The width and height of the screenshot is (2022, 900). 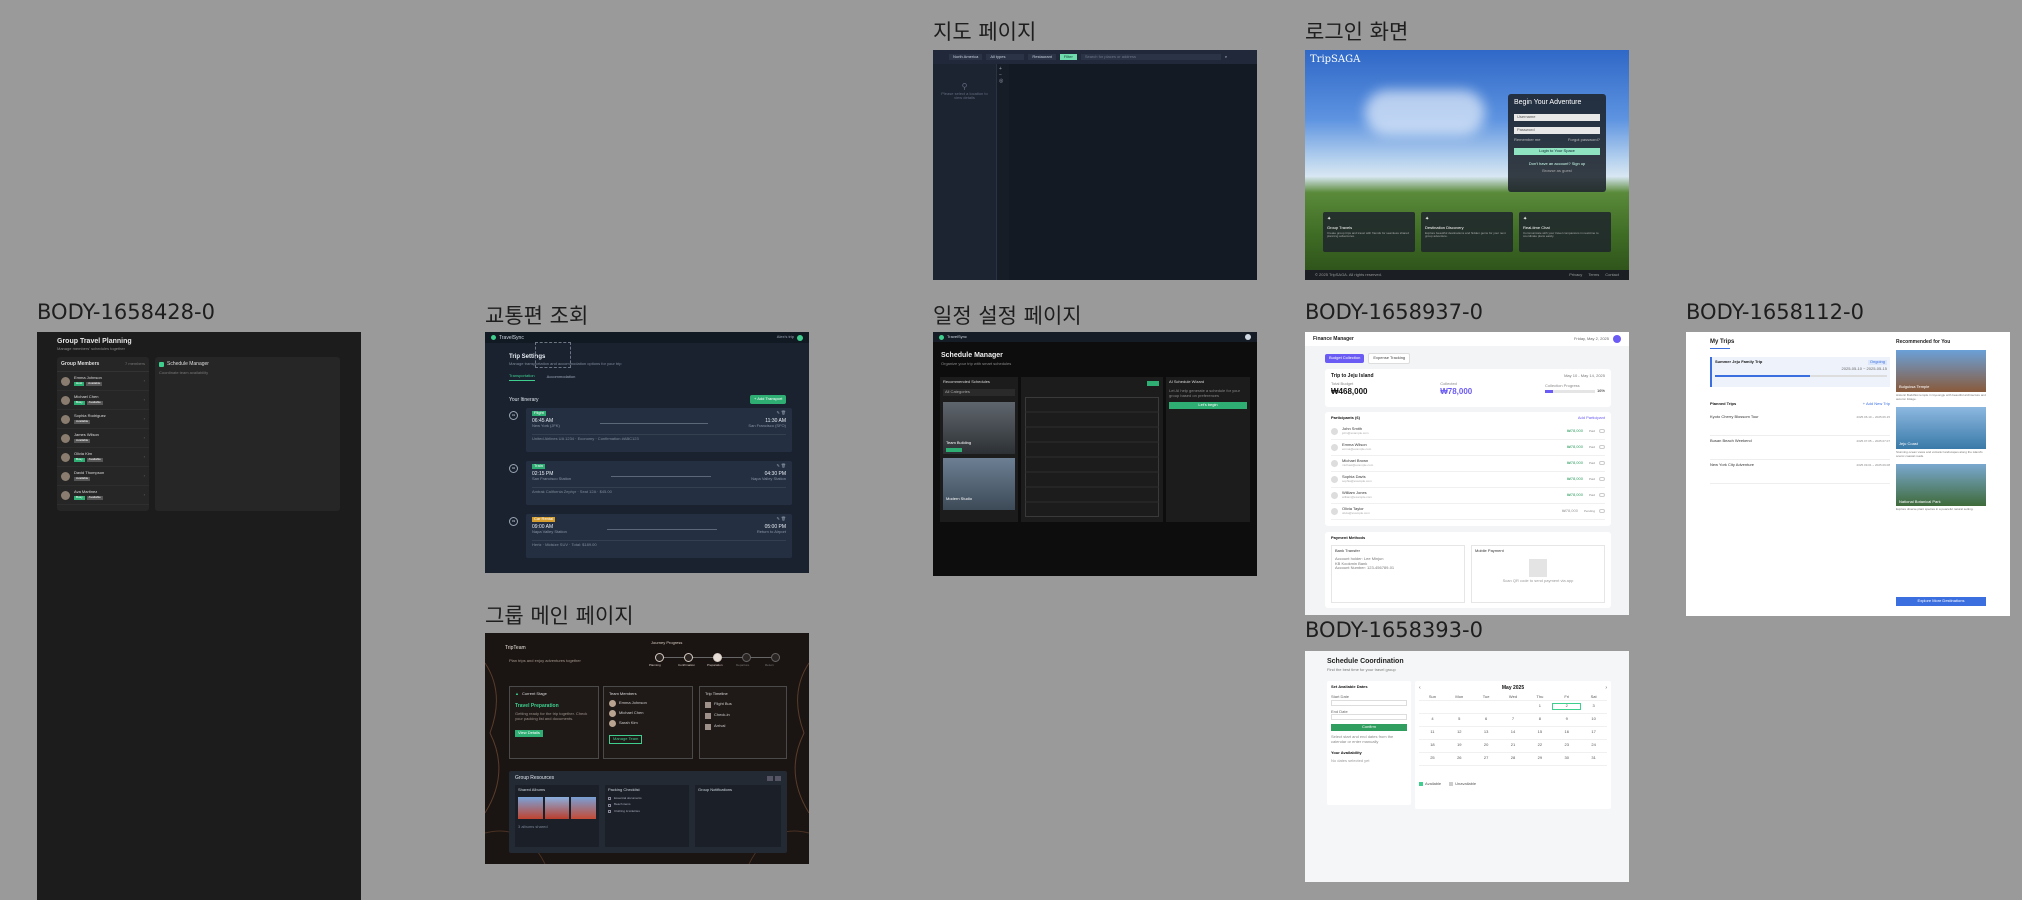 What do you see at coordinates (1432, 758) in the screenshot?
I see `calendar-day: 25` at bounding box center [1432, 758].